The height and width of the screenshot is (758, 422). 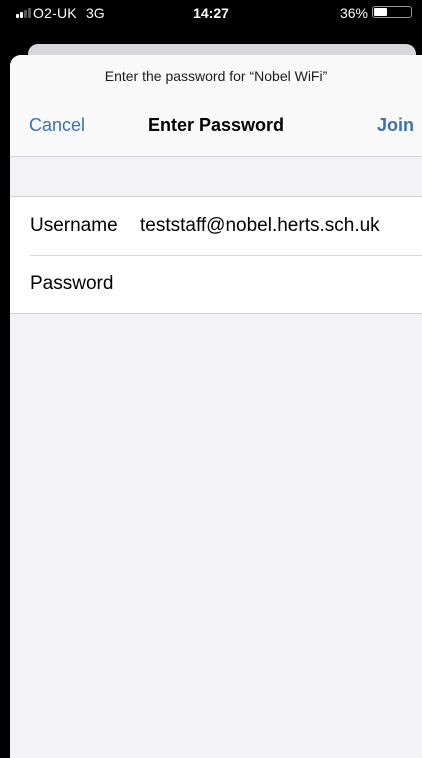 What do you see at coordinates (275, 284) in the screenshot?
I see `password-field` at bounding box center [275, 284].